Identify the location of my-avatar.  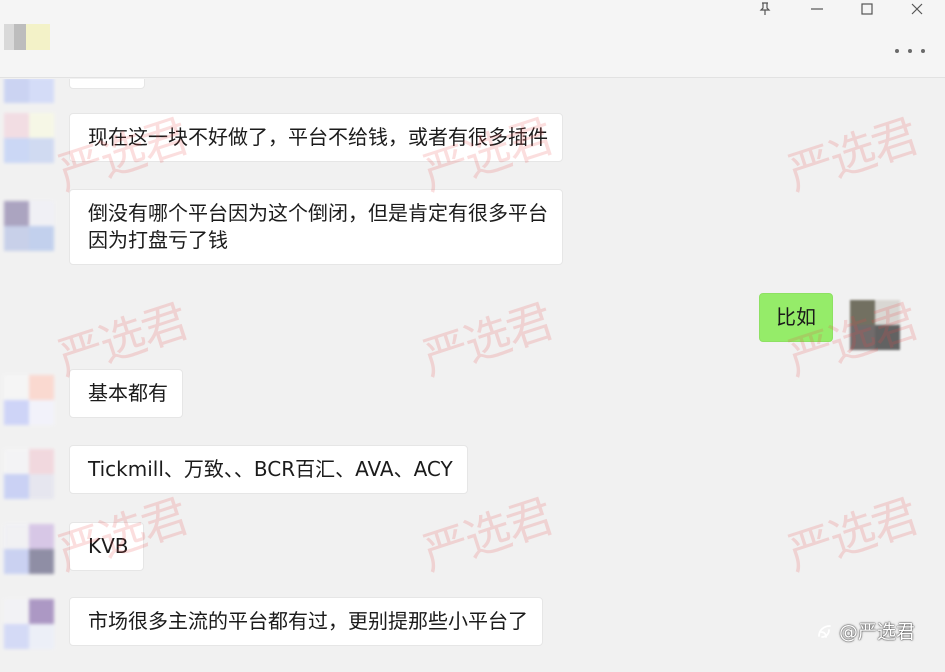
(875, 325).